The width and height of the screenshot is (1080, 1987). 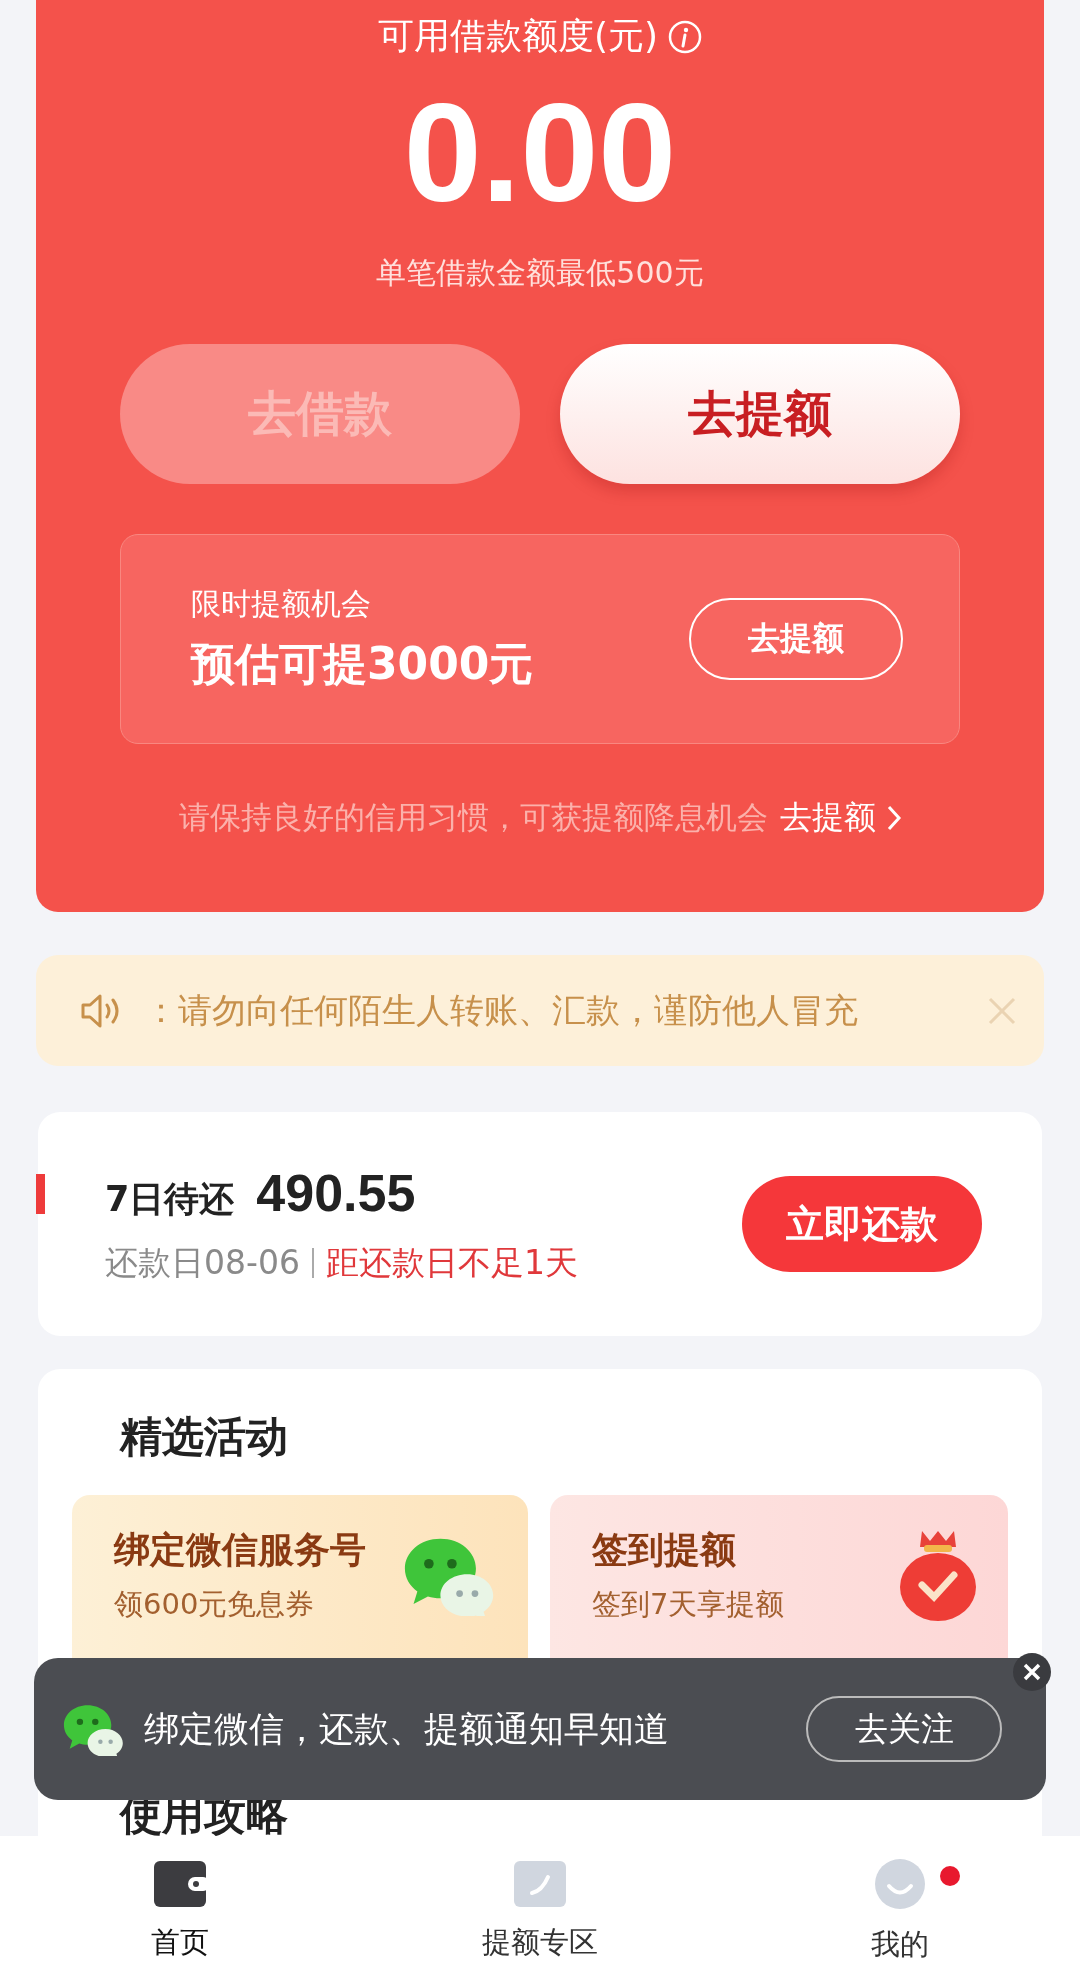 I want to click on repay-amount: 490.55, so click(x=336, y=1192).